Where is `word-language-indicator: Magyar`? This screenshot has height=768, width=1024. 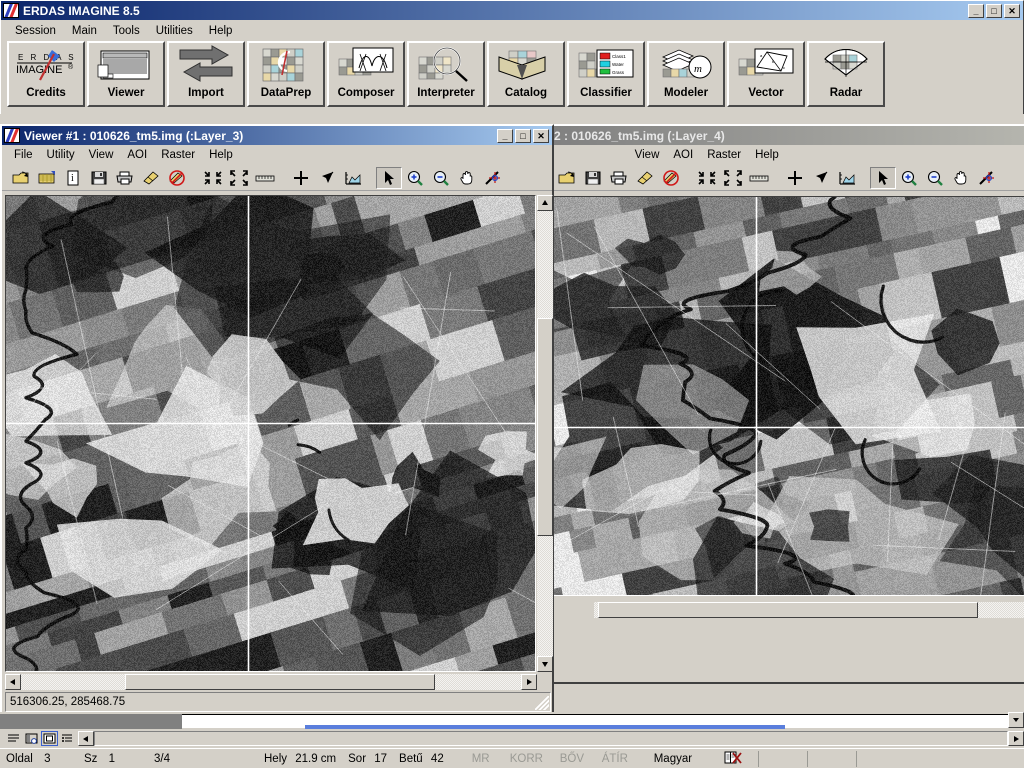
word-language-indicator: Magyar is located at coordinates (683, 759).